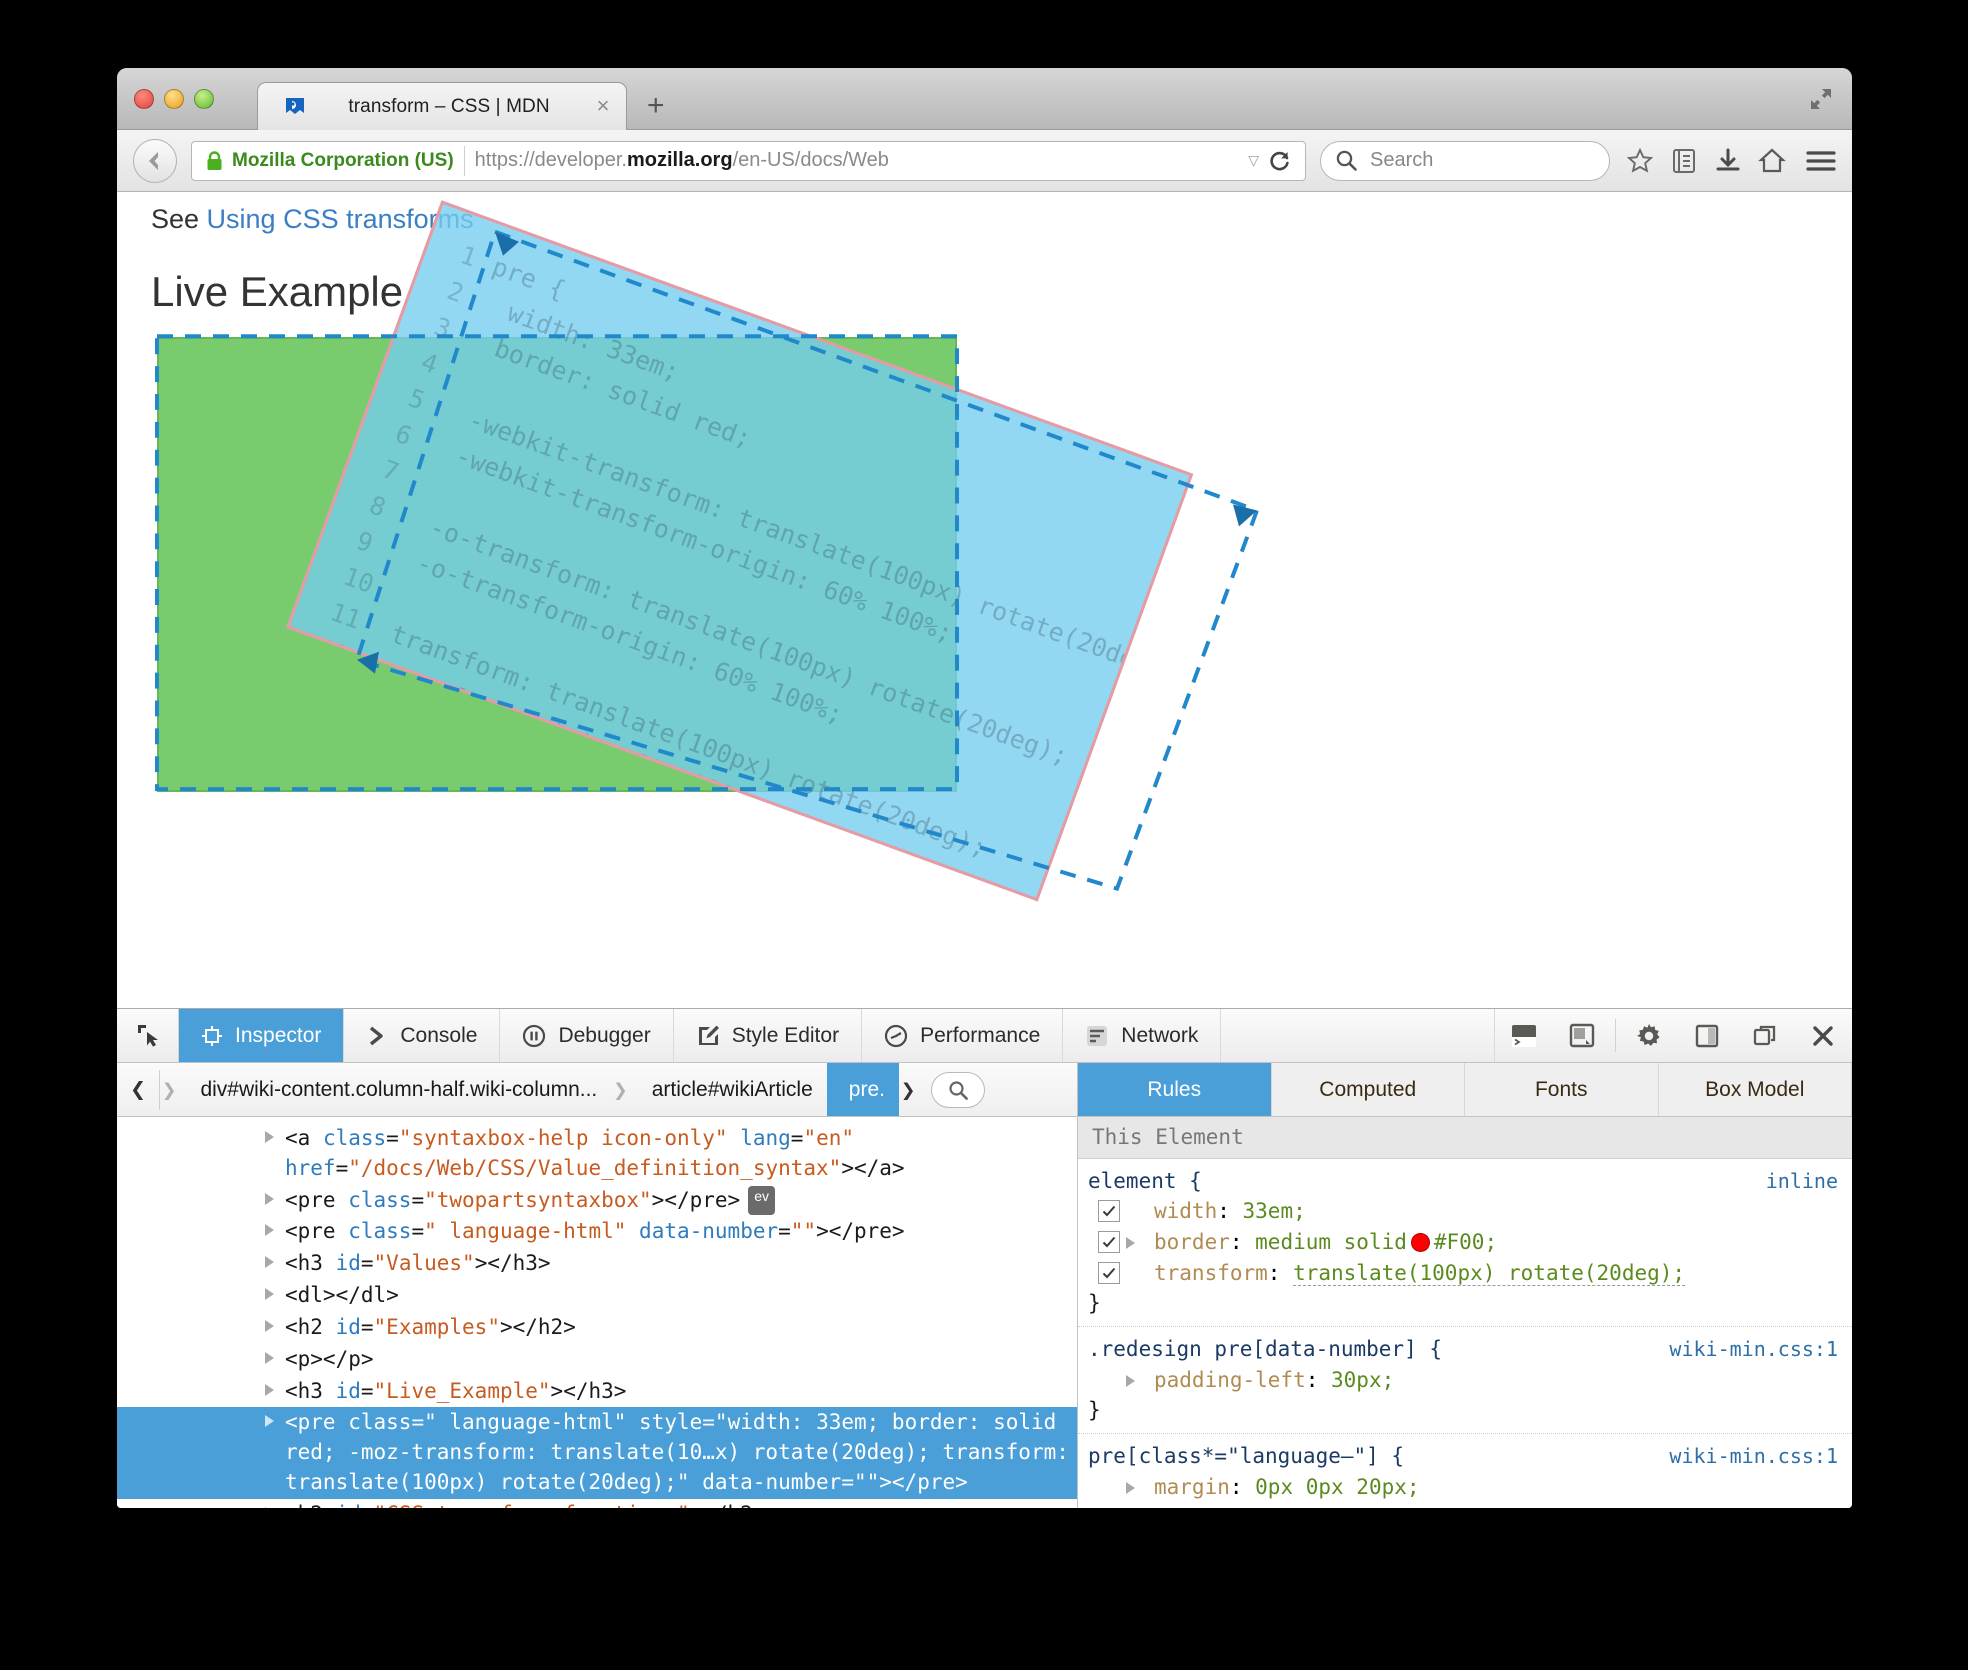 The image size is (1968, 1670). Describe the element at coordinates (597, 1360) in the screenshot. I see `markup-row: <p></p>` at that location.